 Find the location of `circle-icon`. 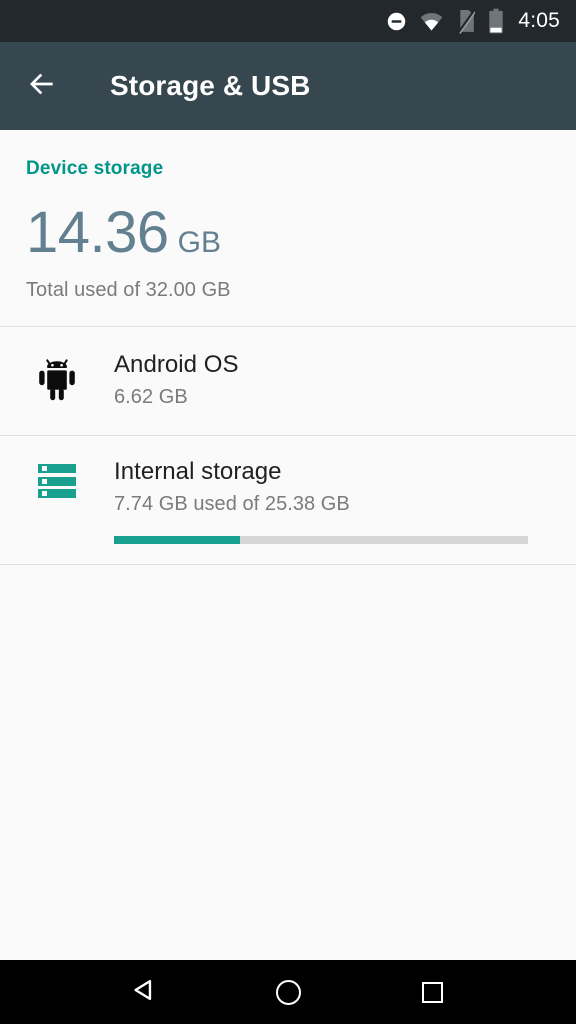

circle-icon is located at coordinates (288, 992).